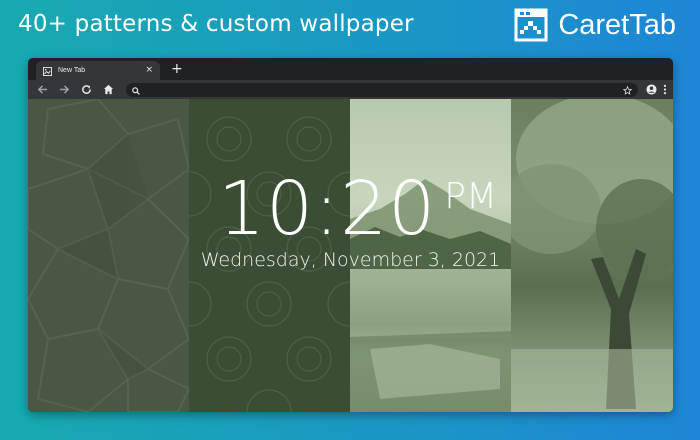  Describe the element at coordinates (64, 90) in the screenshot. I see `forward-arrow-icon` at that location.